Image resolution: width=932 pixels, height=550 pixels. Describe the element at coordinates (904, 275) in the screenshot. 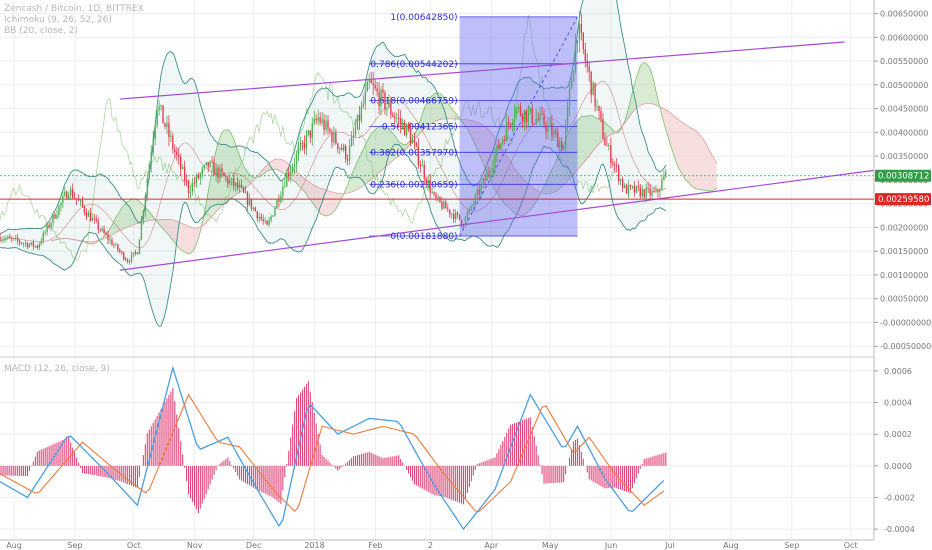

I see `y-tick-label: 0.00100000` at that location.